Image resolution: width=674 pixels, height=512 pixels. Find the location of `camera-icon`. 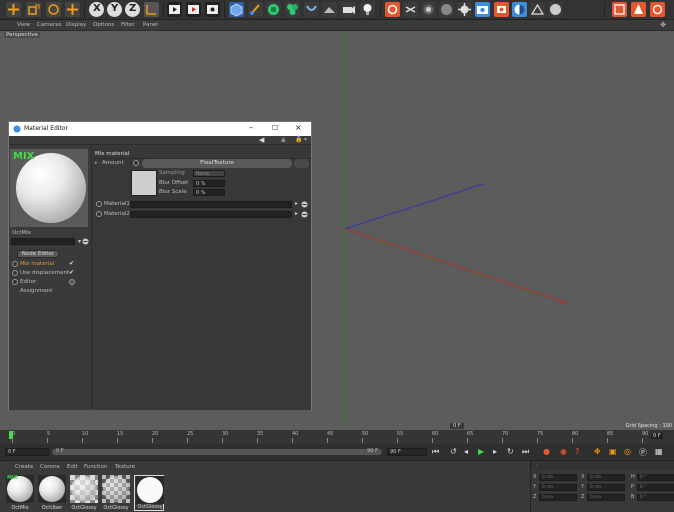

camera-icon is located at coordinates (348, 9).